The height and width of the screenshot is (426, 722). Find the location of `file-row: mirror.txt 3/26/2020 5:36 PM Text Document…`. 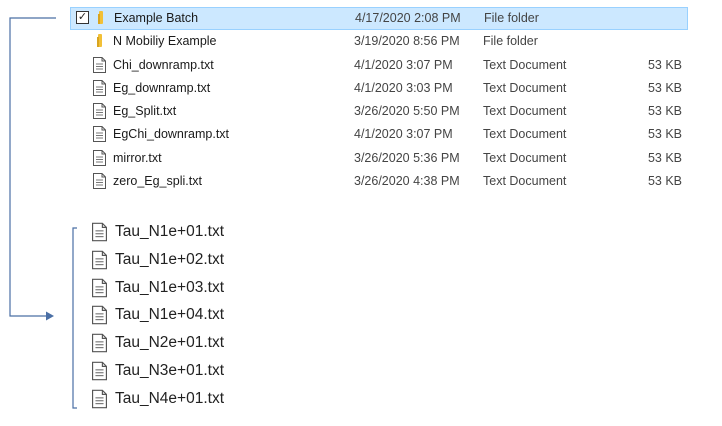

file-row: mirror.txt 3/26/2020 5:36 PM Text Document… is located at coordinates (379, 158).